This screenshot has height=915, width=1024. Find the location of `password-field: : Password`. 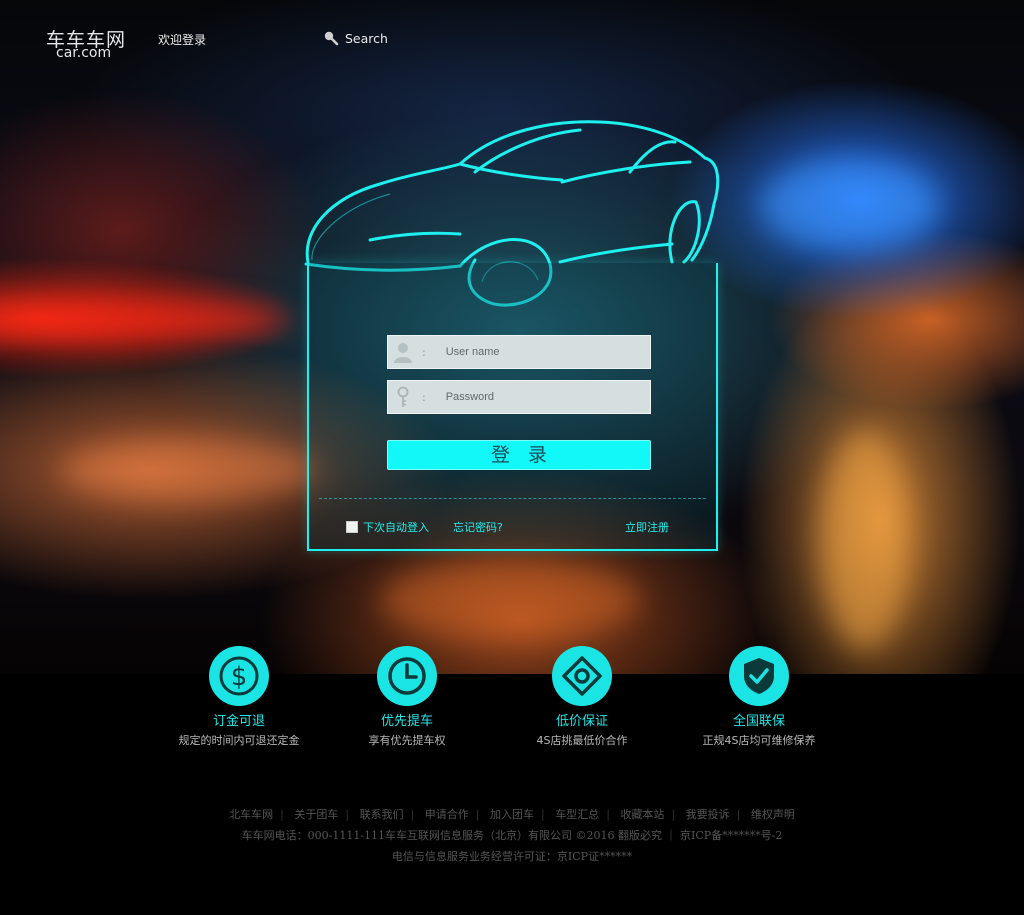

password-field: : Password is located at coordinates (519, 397).